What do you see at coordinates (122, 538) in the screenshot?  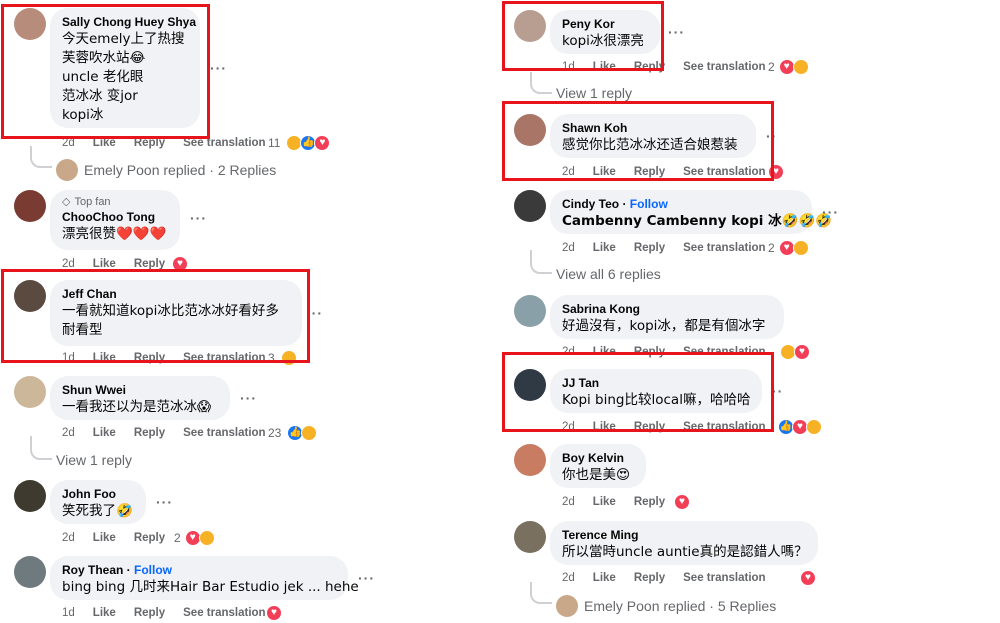 I see `comment-actions: 2d Like Reply` at bounding box center [122, 538].